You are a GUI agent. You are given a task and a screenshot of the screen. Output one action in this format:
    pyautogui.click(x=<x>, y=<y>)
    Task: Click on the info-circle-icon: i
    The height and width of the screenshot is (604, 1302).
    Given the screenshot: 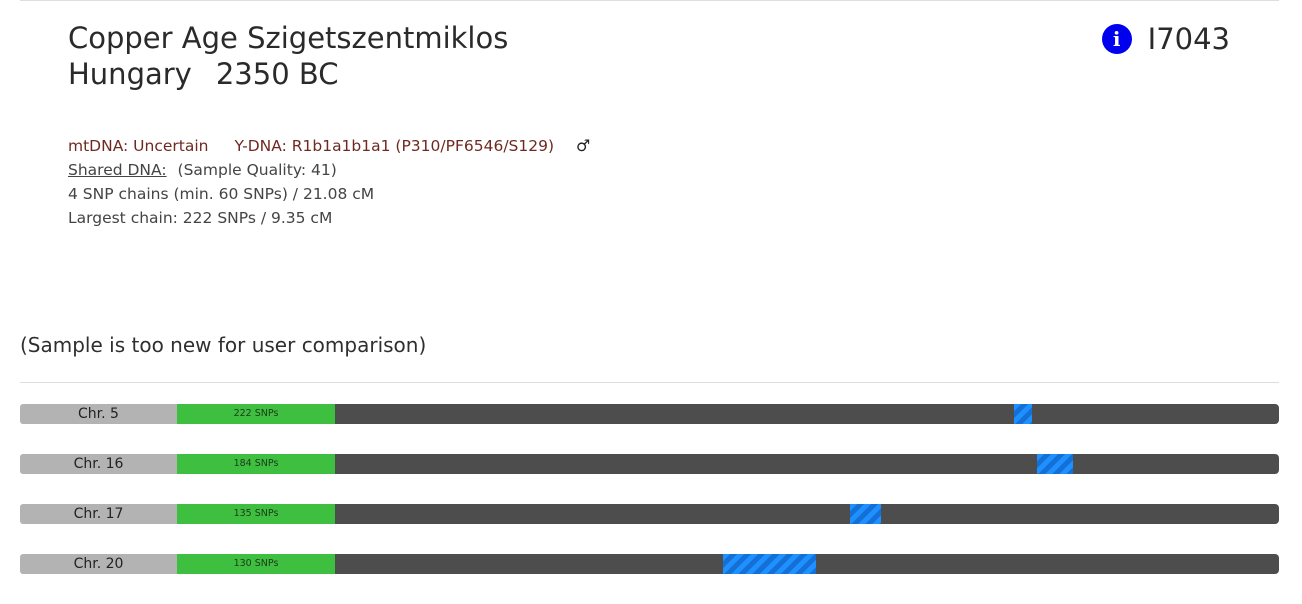 What is the action you would take?
    pyautogui.click(x=1116, y=39)
    